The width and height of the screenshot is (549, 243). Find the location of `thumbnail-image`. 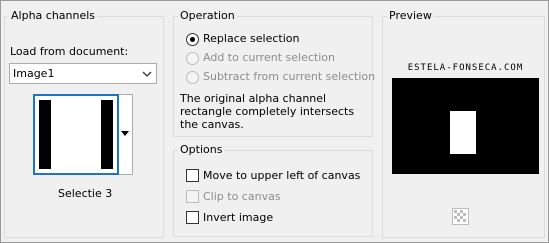

thumbnail-image is located at coordinates (76, 134).